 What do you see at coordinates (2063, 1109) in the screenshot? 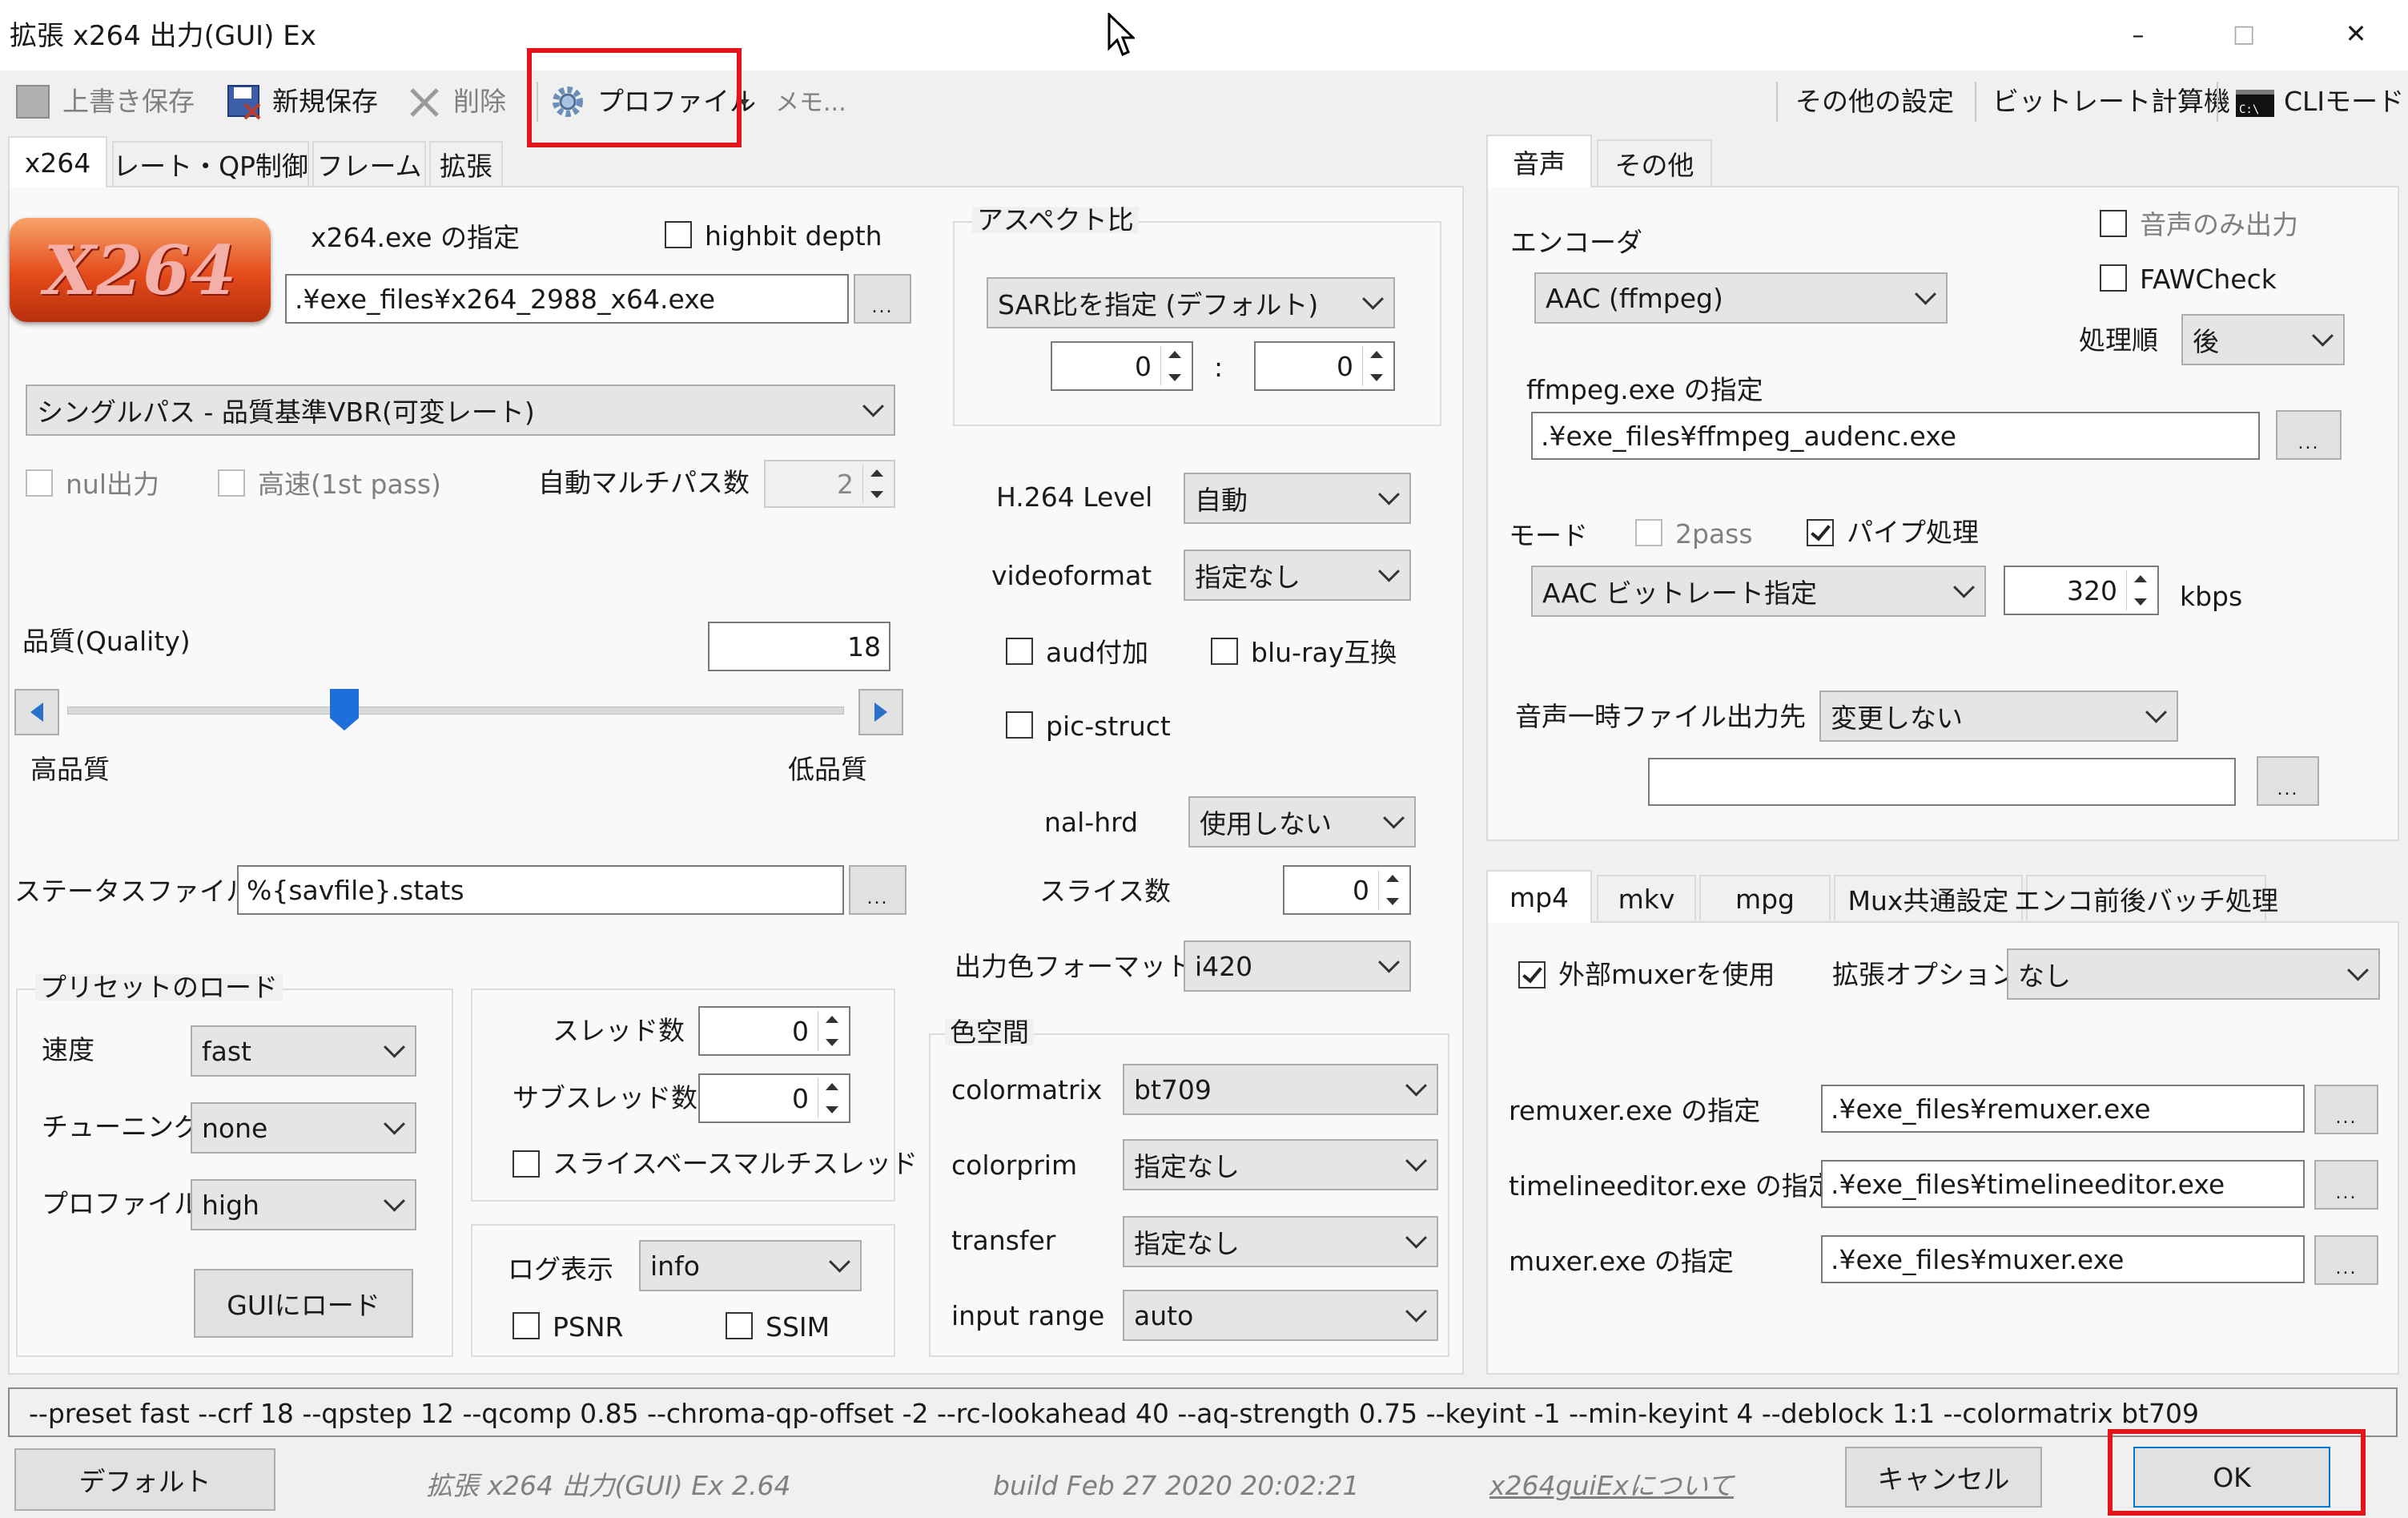
I see `remuxer-exe-path-input: .¥exe_files¥remuxer.exe` at bounding box center [2063, 1109].